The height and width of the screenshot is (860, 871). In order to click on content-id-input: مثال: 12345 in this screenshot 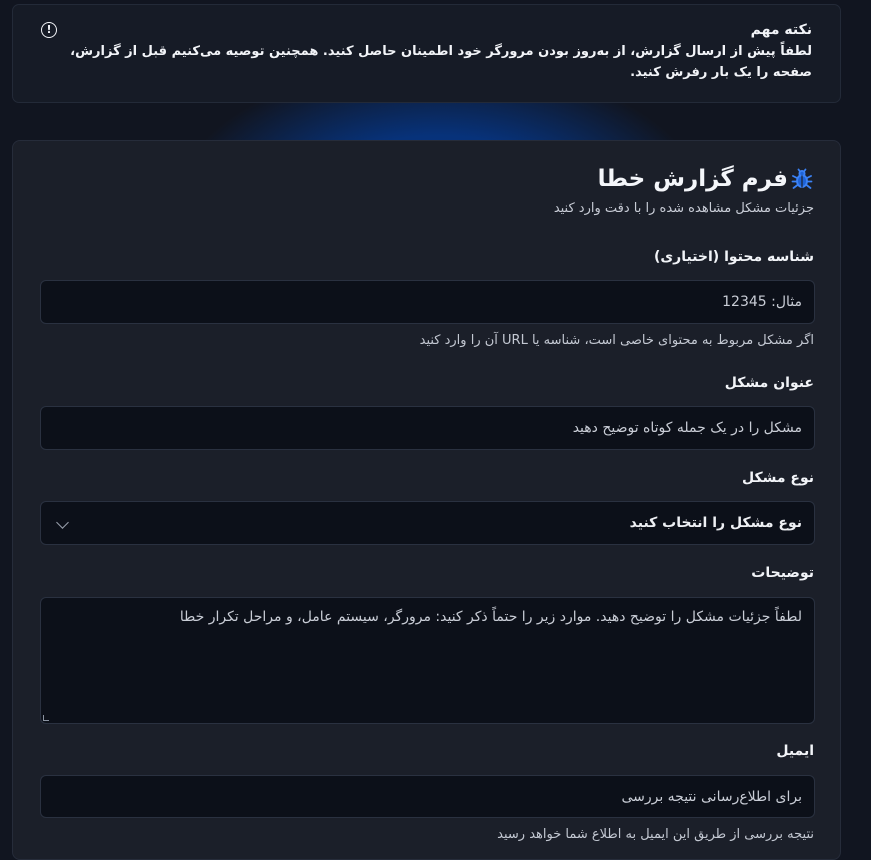, I will do `click(427, 302)`.